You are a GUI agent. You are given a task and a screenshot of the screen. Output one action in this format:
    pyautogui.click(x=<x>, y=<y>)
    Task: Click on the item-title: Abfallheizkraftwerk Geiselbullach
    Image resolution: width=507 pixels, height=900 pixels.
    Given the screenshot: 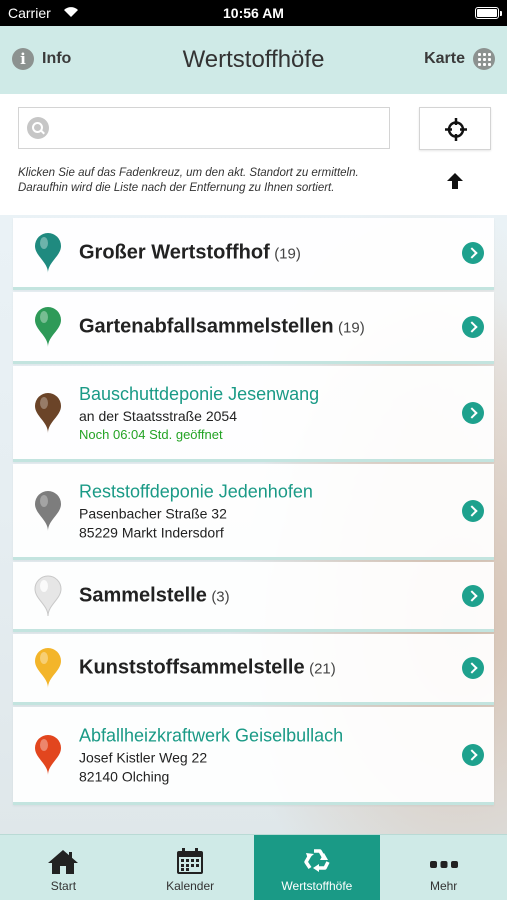 What is the action you would take?
    pyautogui.click(x=211, y=735)
    